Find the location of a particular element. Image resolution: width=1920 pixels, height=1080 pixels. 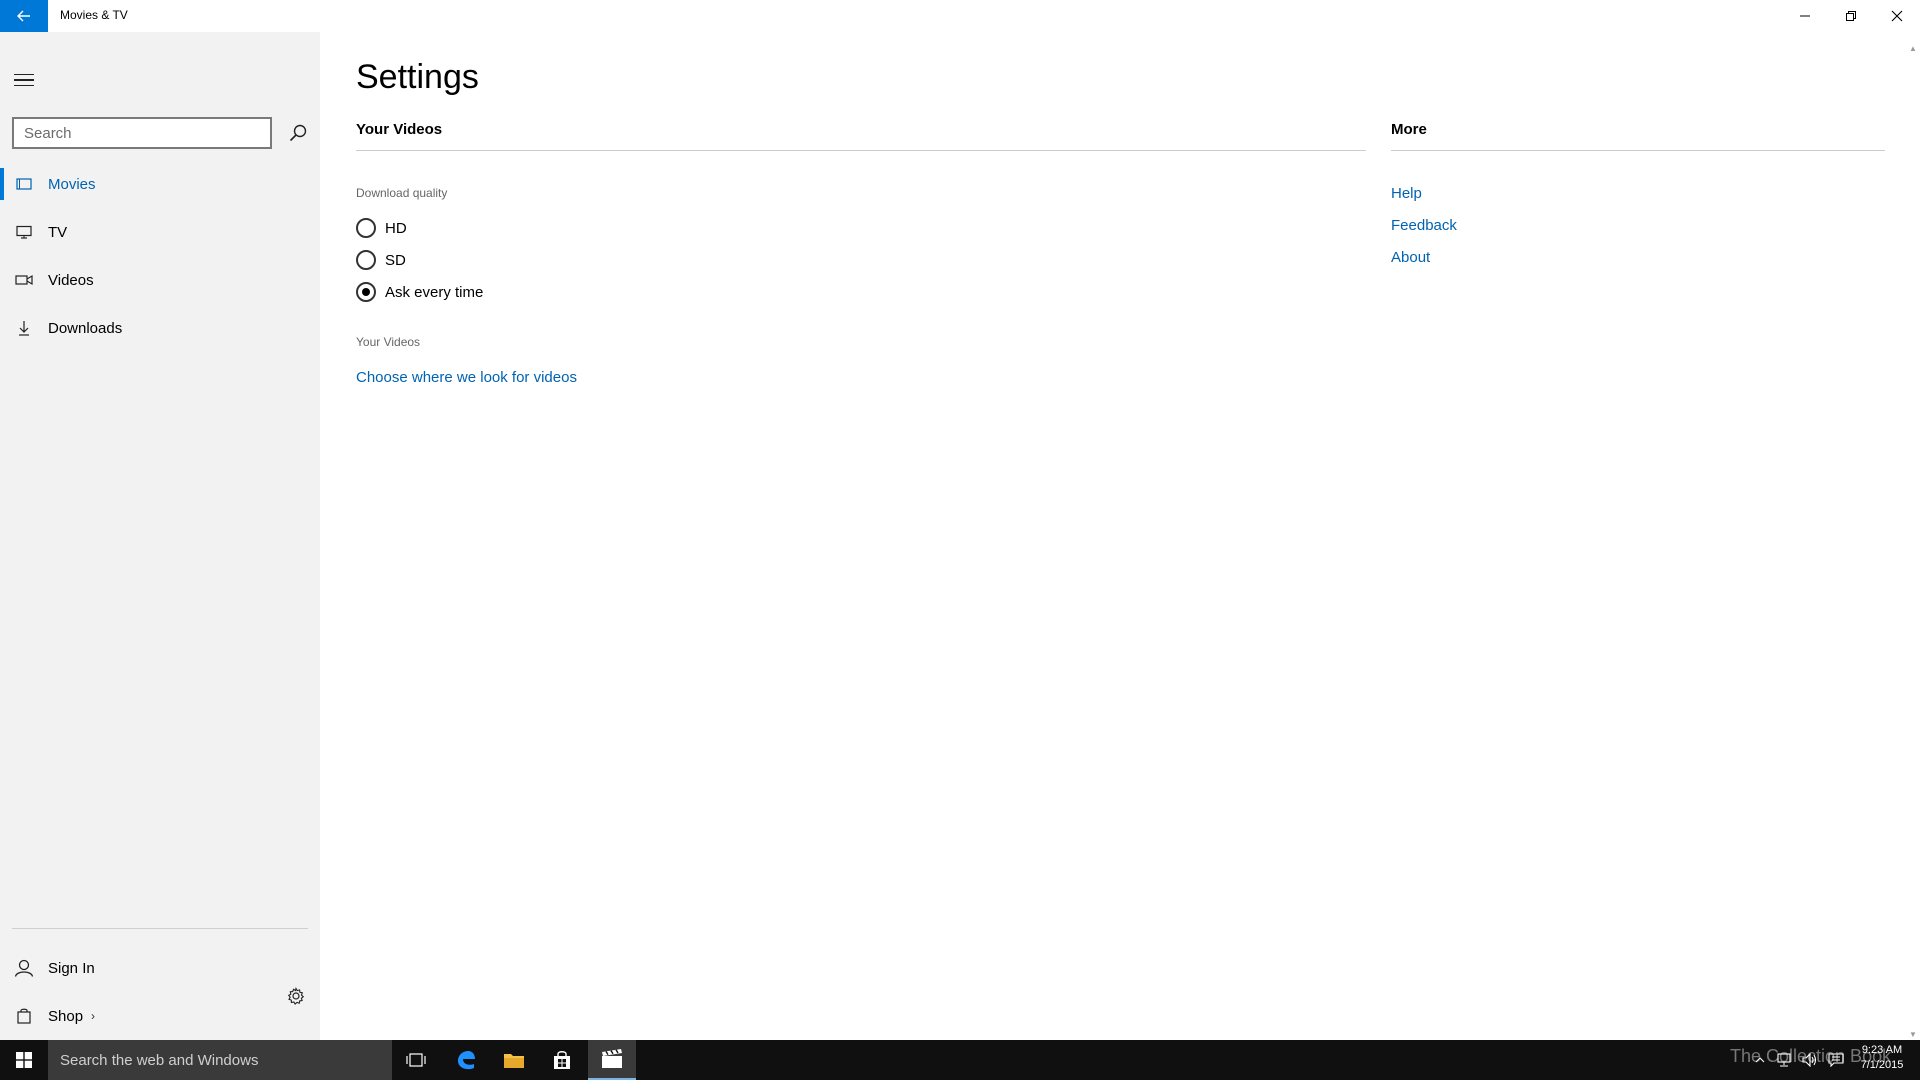

notification-icon is located at coordinates (1836, 1060).